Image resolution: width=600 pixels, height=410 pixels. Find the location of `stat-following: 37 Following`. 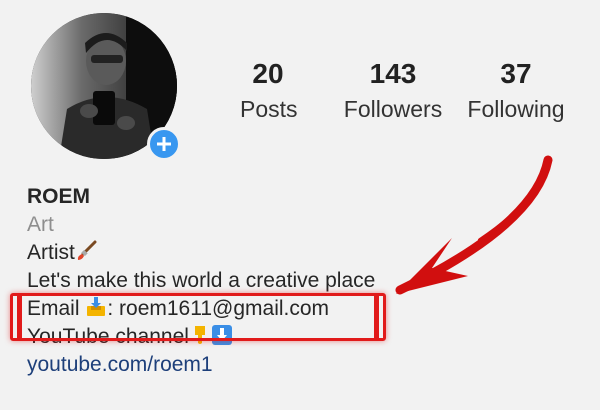

stat-following: 37 Following is located at coordinates (516, 91).